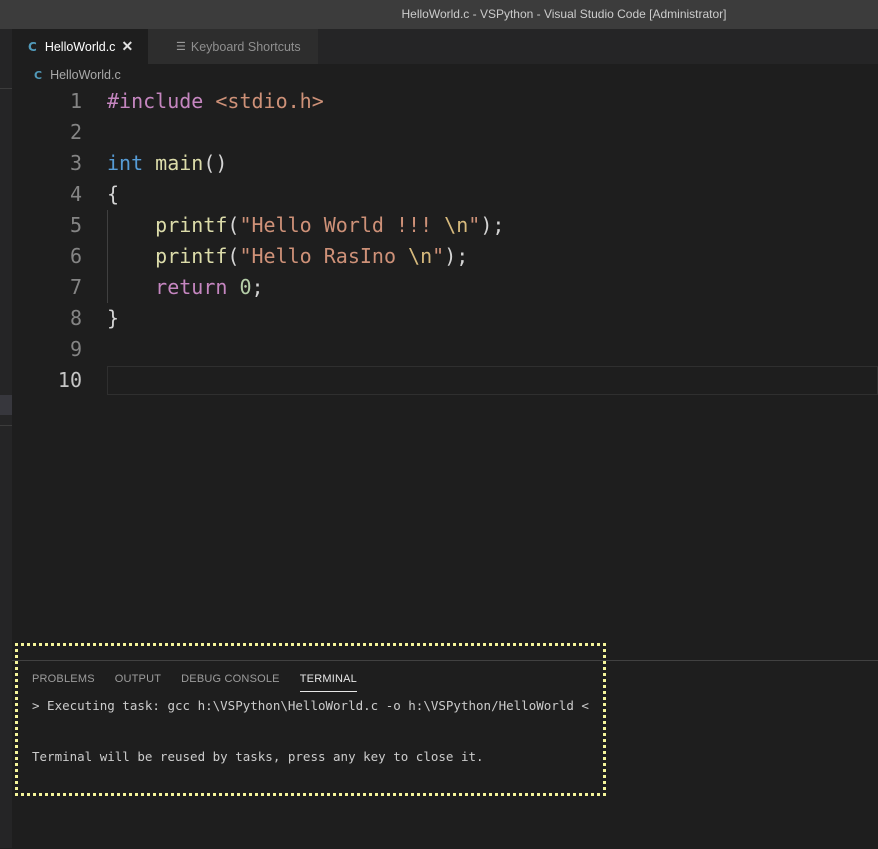 The width and height of the screenshot is (878, 849). Describe the element at coordinates (113, 318) in the screenshot. I see `close-brace: }` at that location.